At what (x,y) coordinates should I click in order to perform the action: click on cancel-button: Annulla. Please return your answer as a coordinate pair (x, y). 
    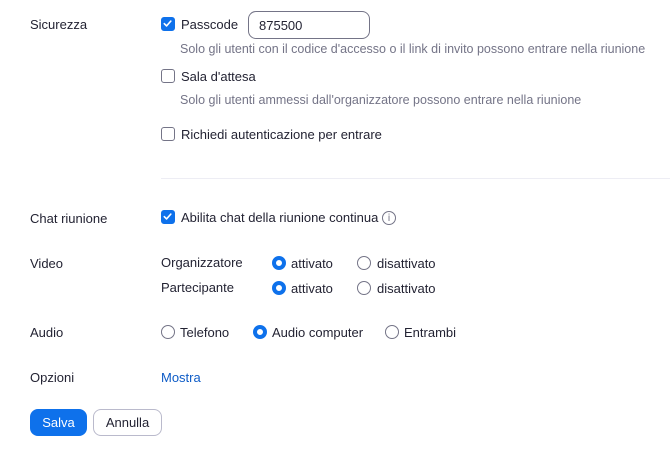
    Looking at the image, I should click on (127, 422).